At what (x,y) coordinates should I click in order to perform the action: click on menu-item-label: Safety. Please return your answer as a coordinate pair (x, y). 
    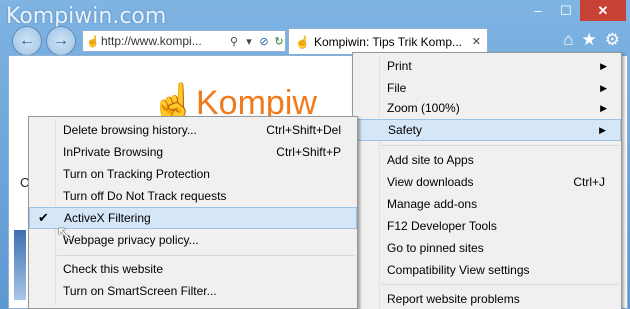
    Looking at the image, I should click on (405, 130).